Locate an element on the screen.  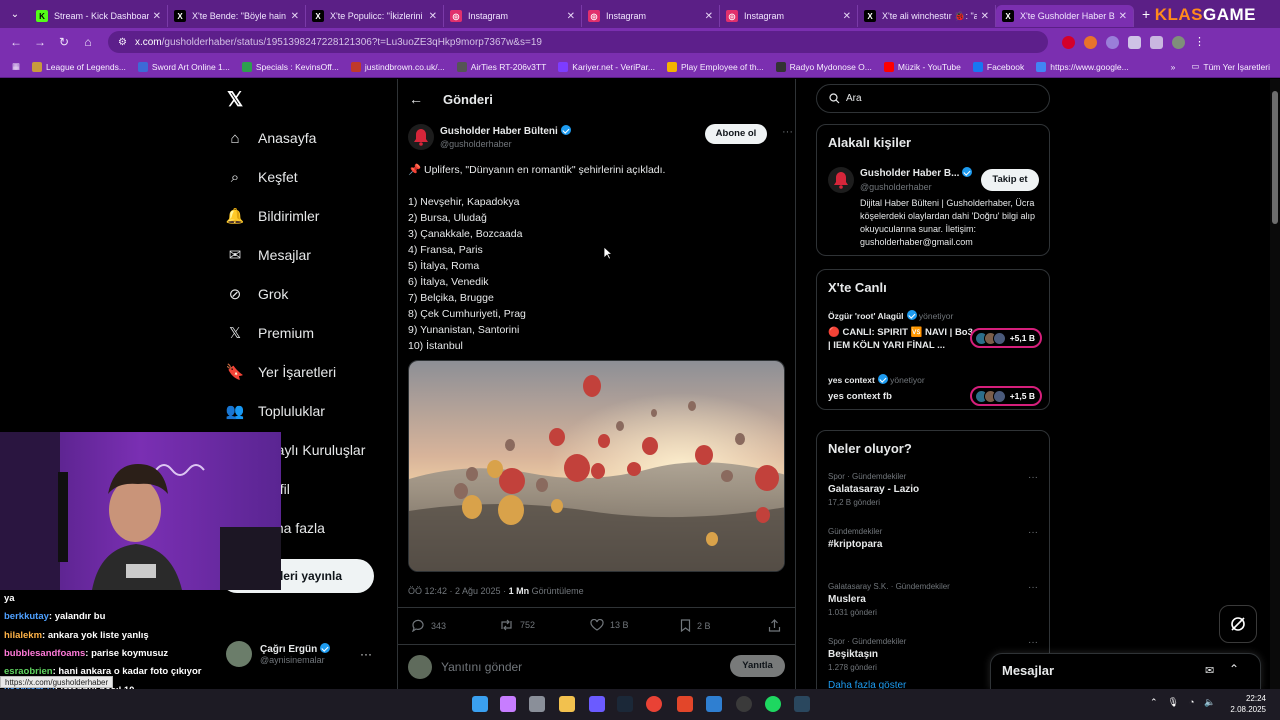
back-icon: ← is located at coordinates (16, 42).